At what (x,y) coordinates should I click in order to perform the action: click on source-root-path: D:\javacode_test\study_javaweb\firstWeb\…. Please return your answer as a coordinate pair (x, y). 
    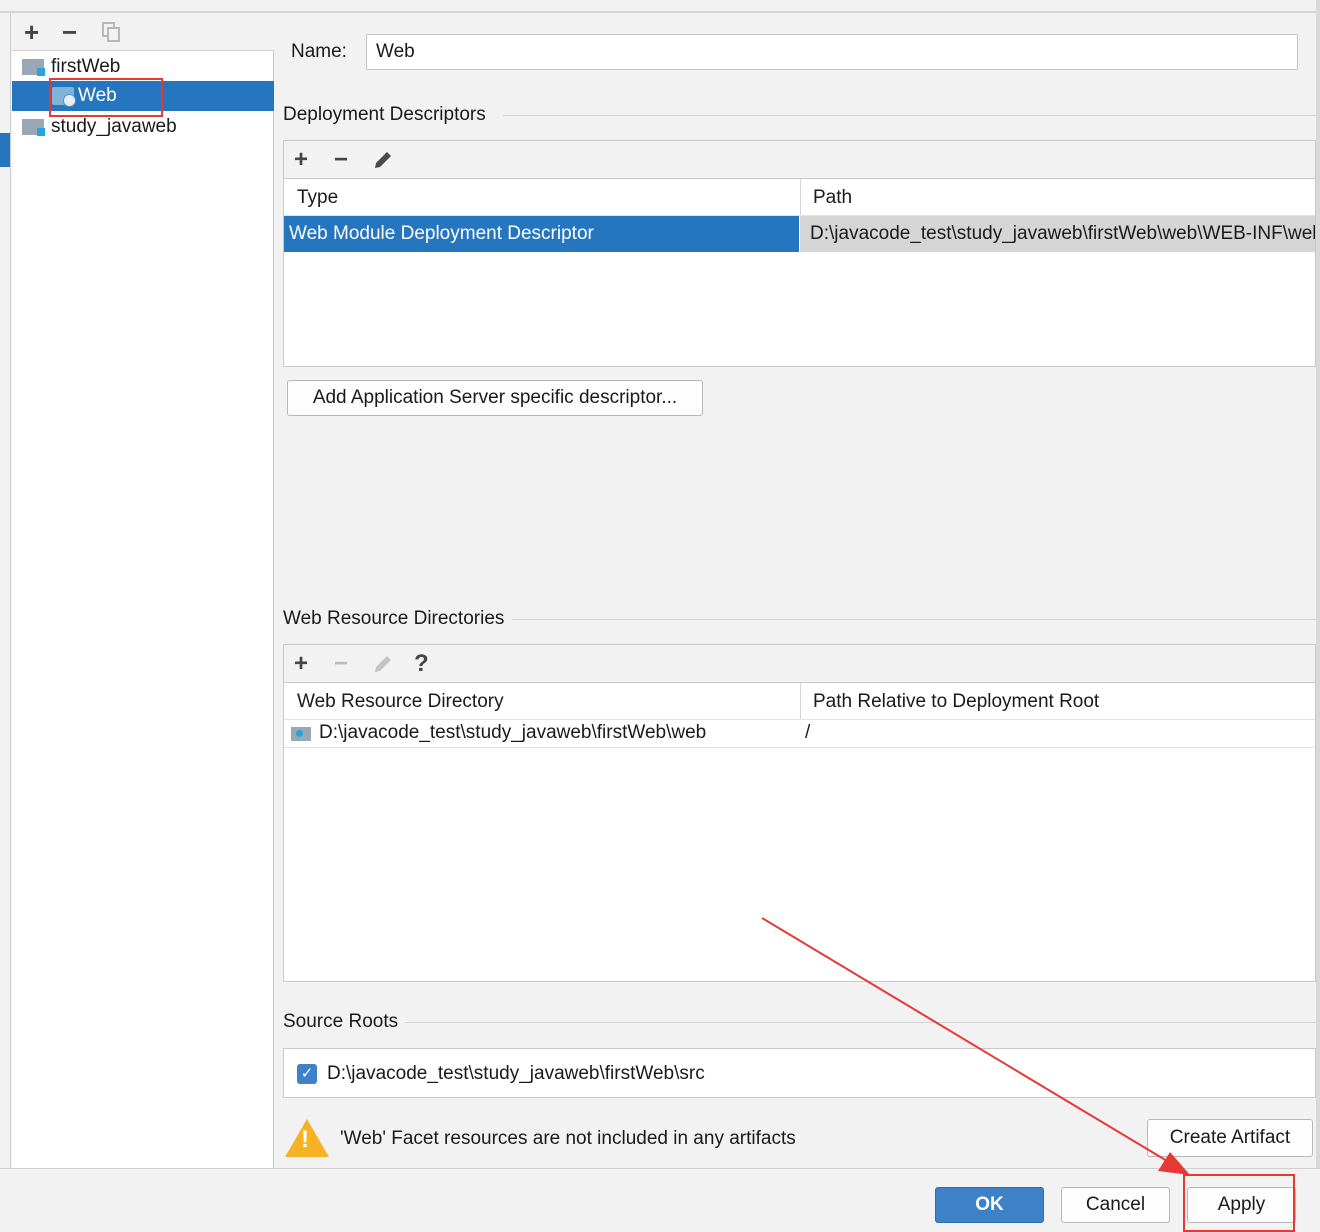
    Looking at the image, I should click on (516, 1073).